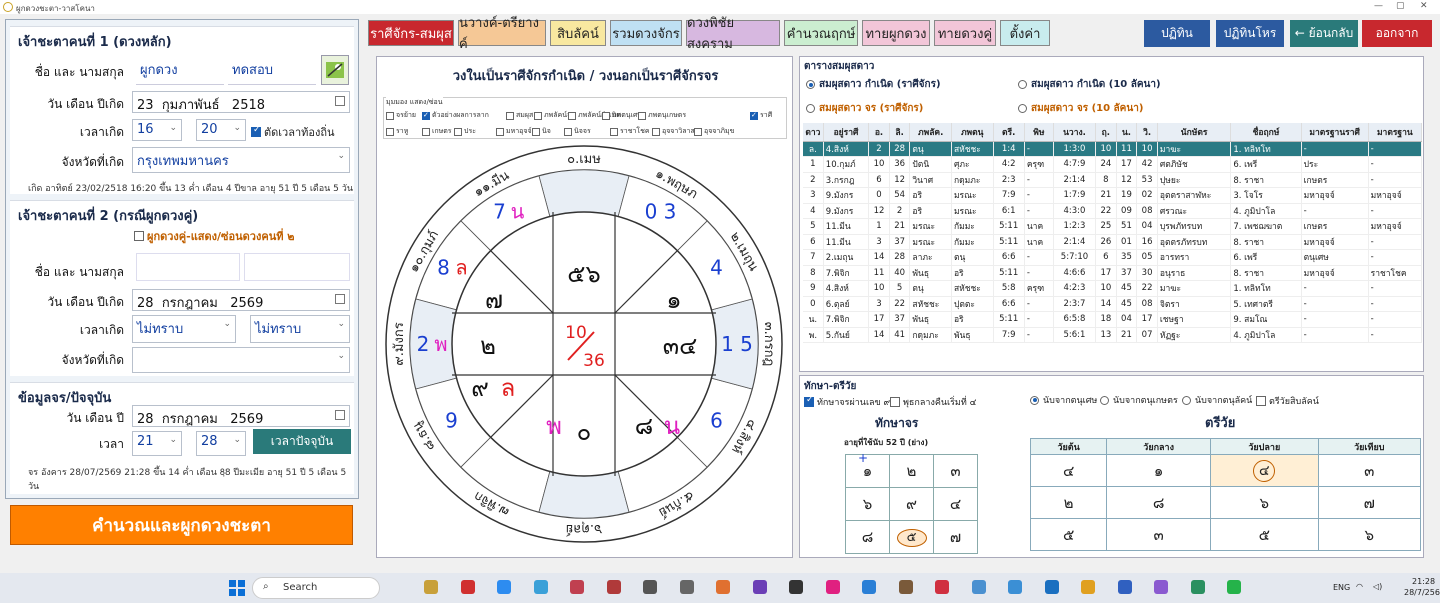 This screenshot has height=603, width=1440. Describe the element at coordinates (184, 329) in the screenshot. I see `birth-hour-select-2: ไม่ทราบ ⌄` at that location.